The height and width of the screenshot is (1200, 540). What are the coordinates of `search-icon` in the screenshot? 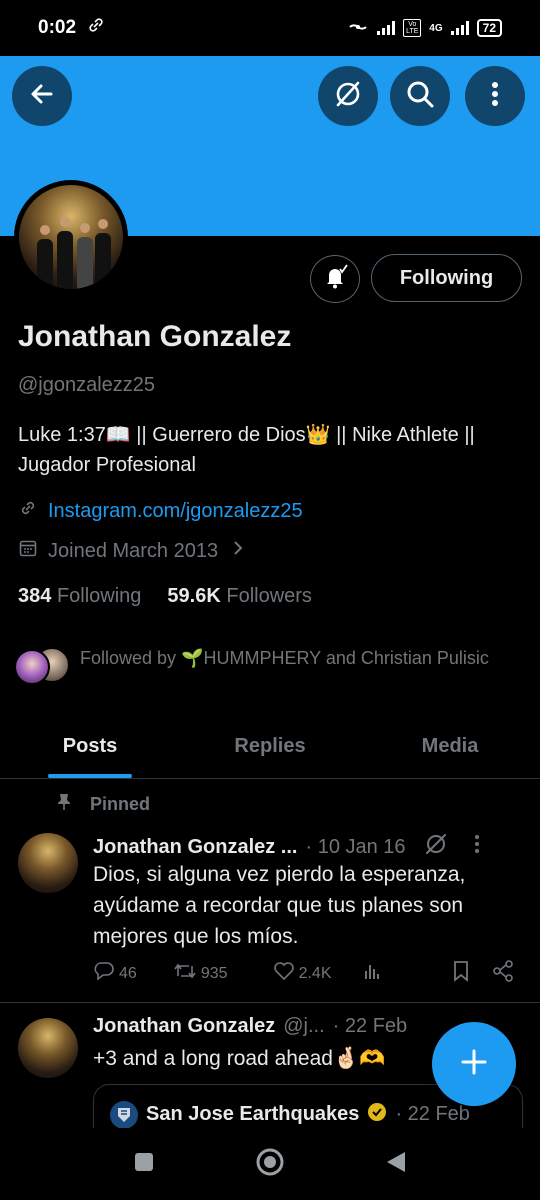 It's located at (420, 96).